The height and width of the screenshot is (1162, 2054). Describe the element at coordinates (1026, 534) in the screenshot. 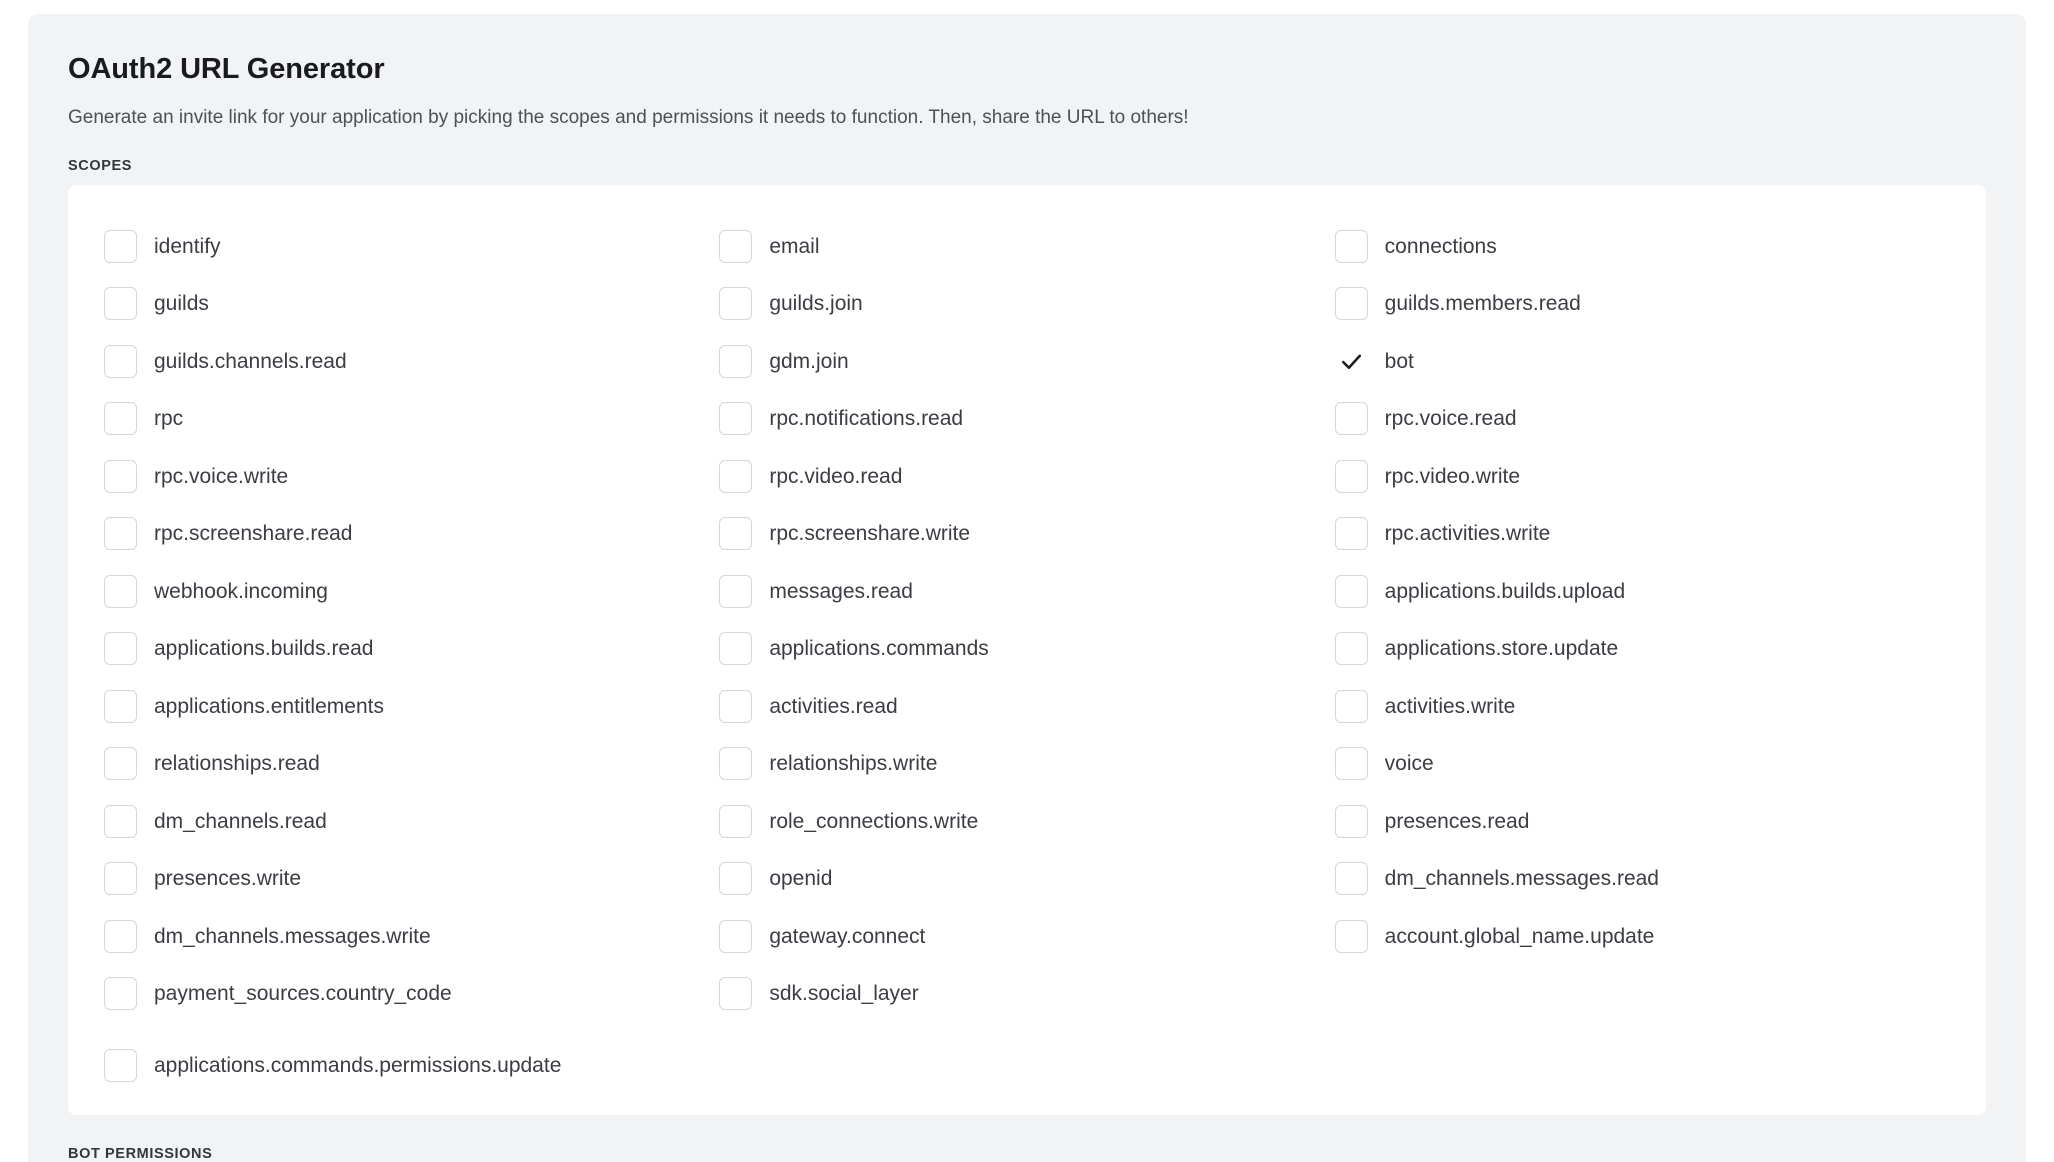

I see `scope-row: rpc.screenshare.write` at that location.